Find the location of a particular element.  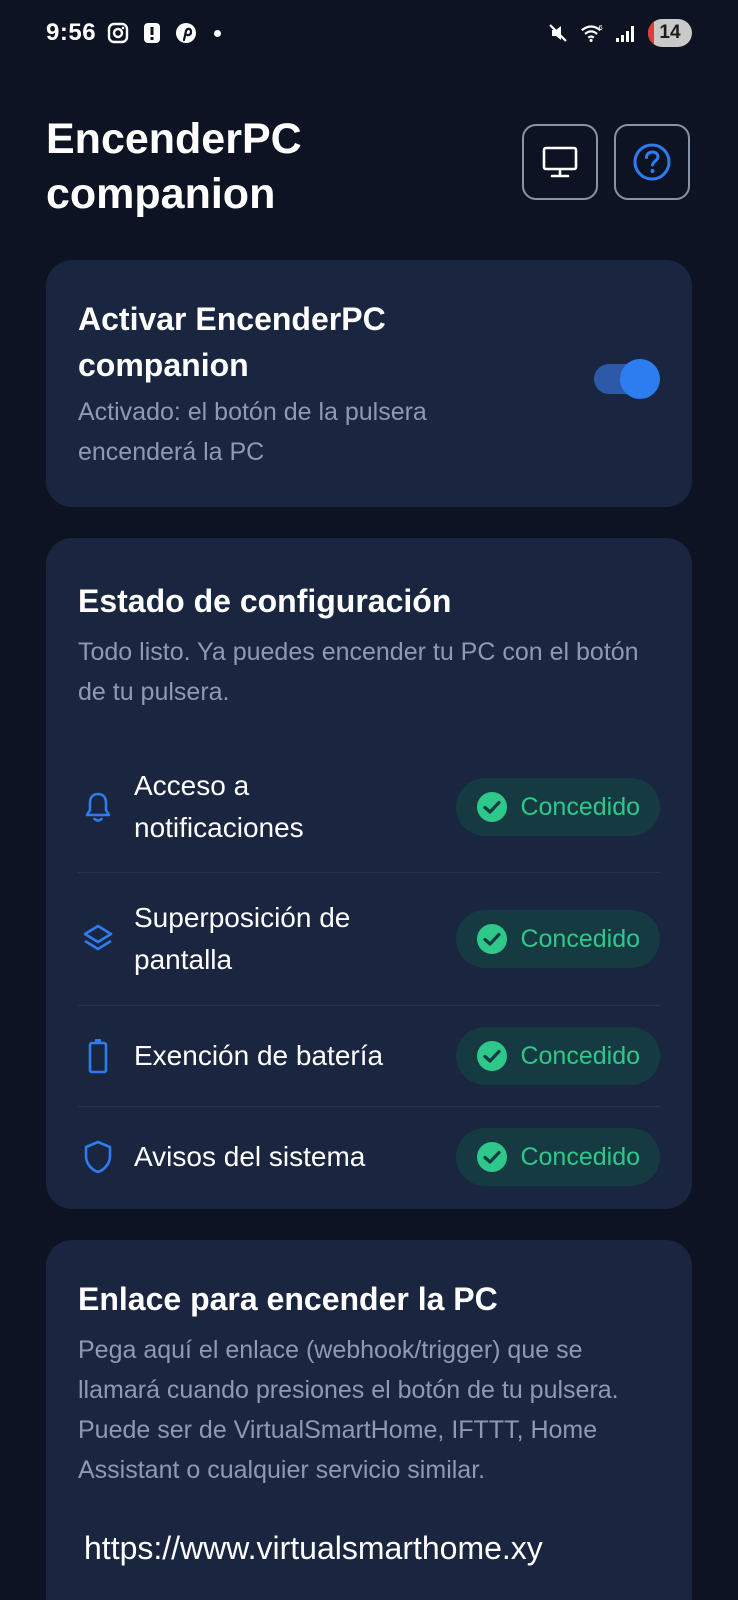

pc-button is located at coordinates (560, 162).